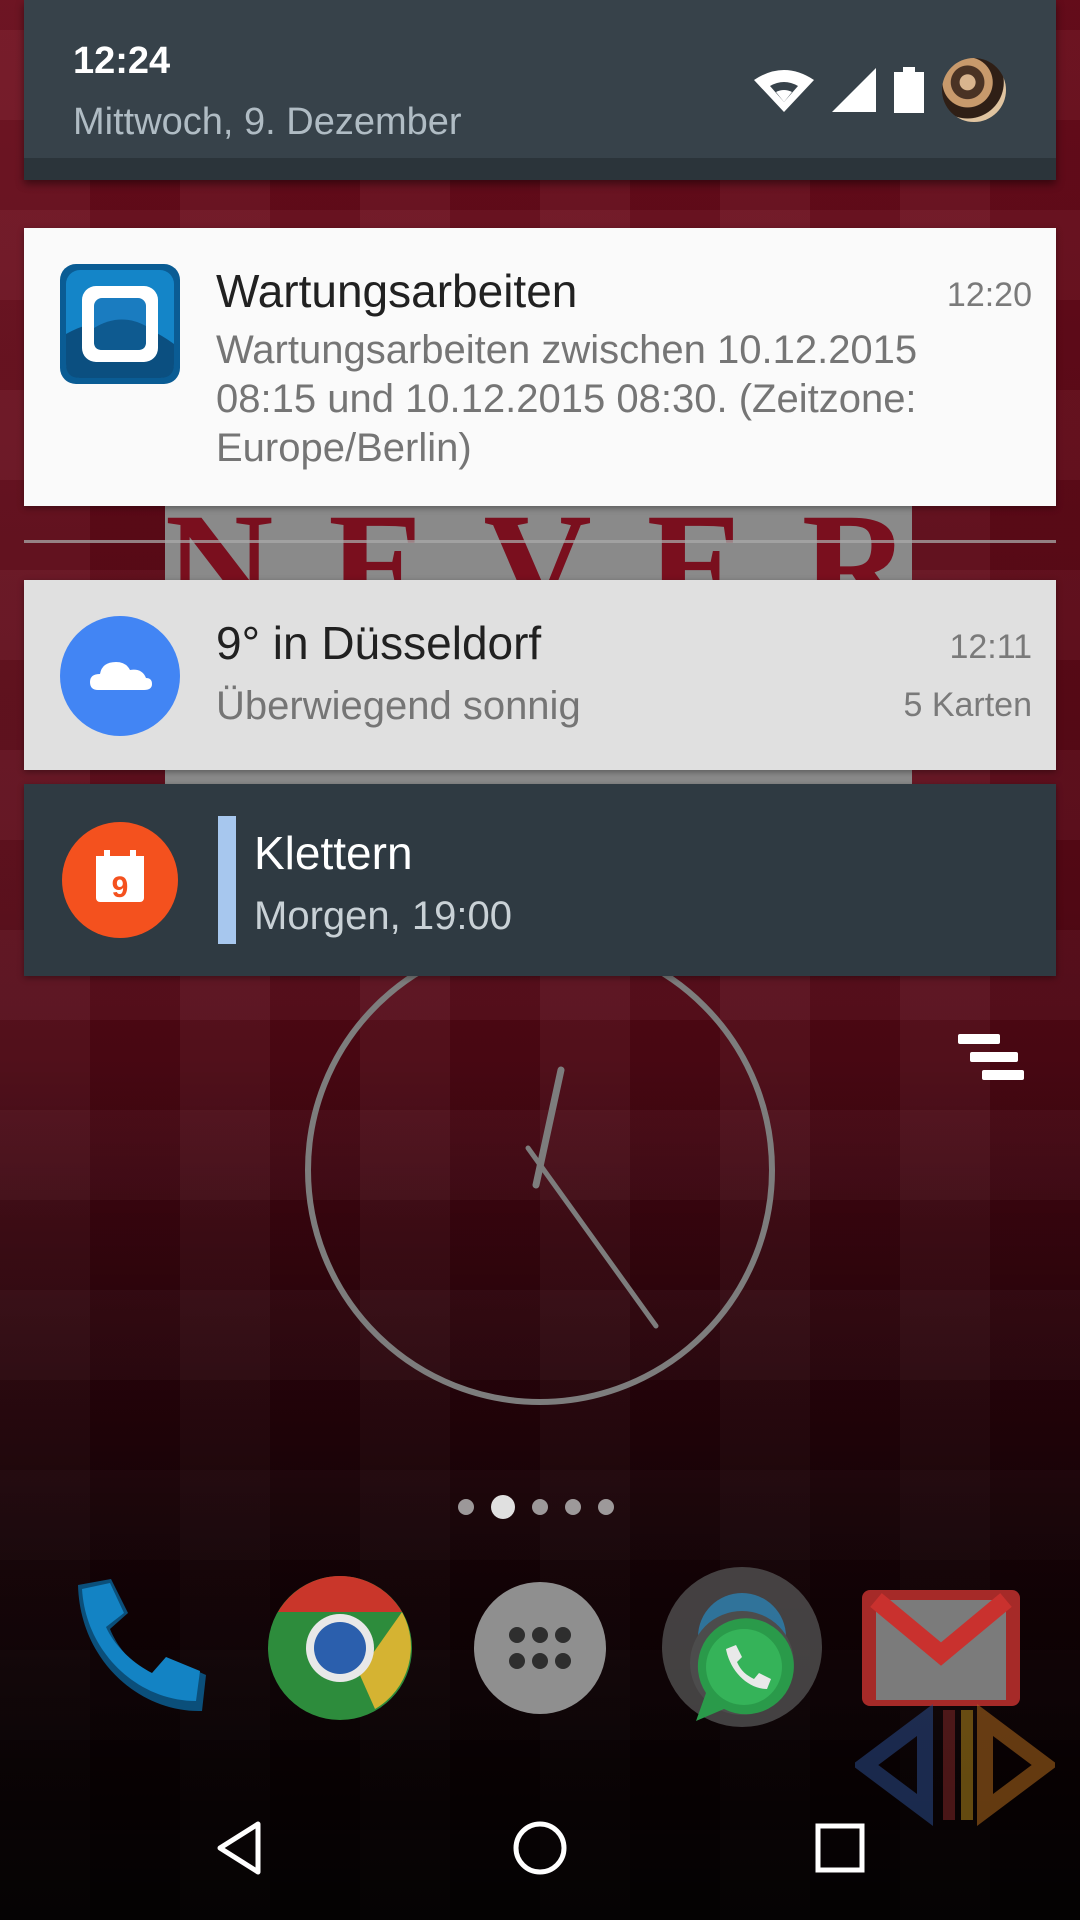  Describe the element at coordinates (974, 90) in the screenshot. I see `user-avatar` at that location.